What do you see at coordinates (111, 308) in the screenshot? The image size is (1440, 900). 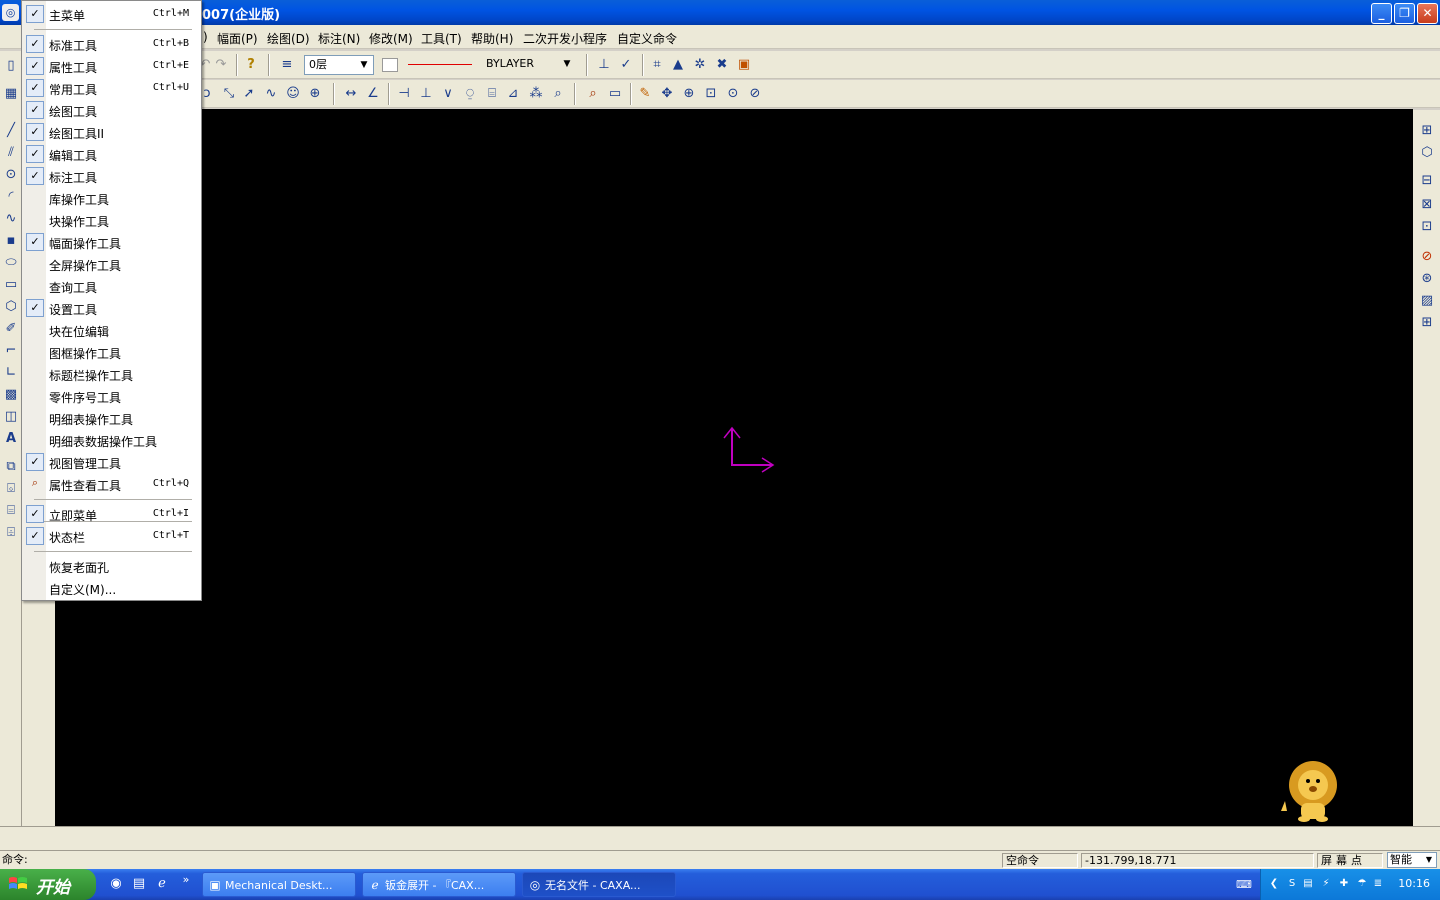 I see `menu-item: ✓ 设置工具` at bounding box center [111, 308].